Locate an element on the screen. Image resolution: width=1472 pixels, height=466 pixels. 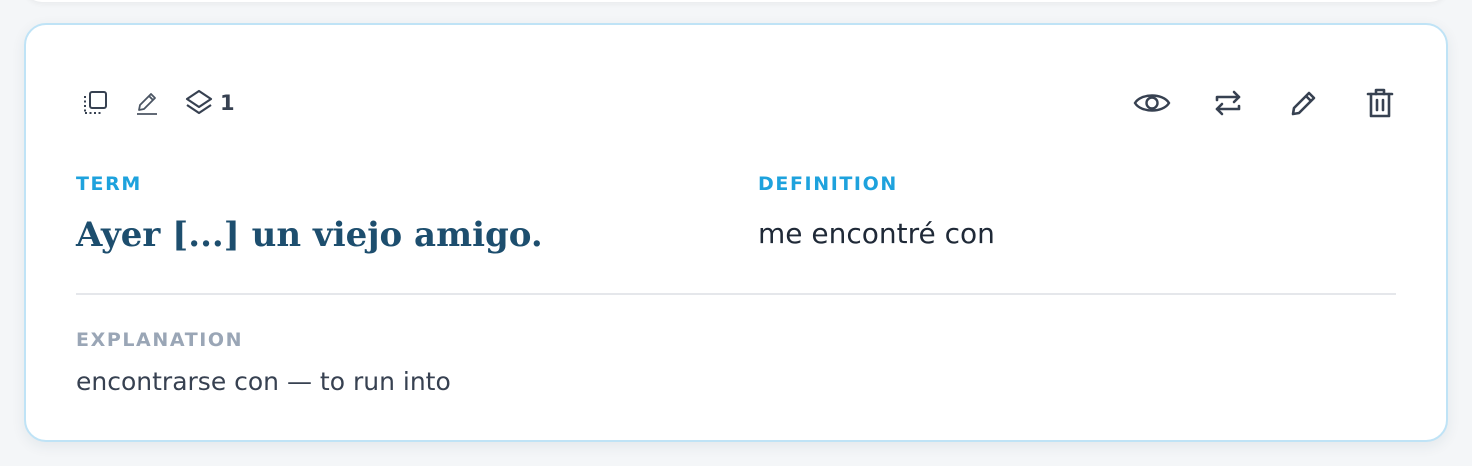
card-meta-tools: 1 is located at coordinates (157, 103).